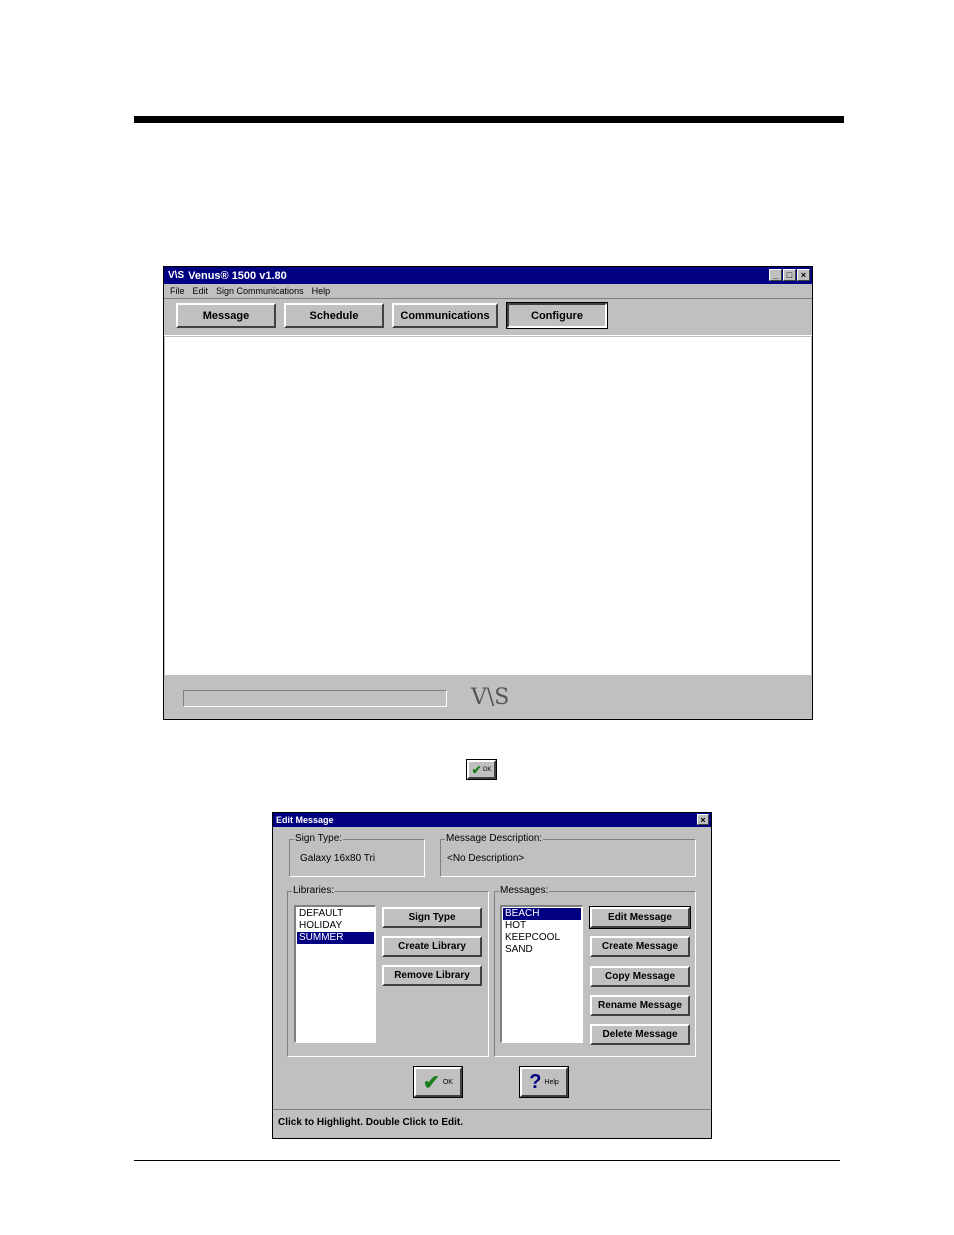  What do you see at coordinates (315, 698) in the screenshot?
I see `status-field` at bounding box center [315, 698].